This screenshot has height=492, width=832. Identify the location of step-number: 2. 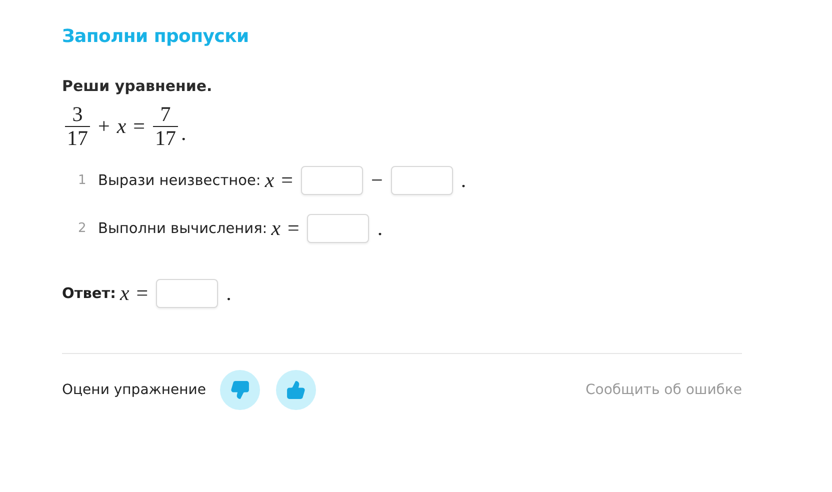
(83, 228).